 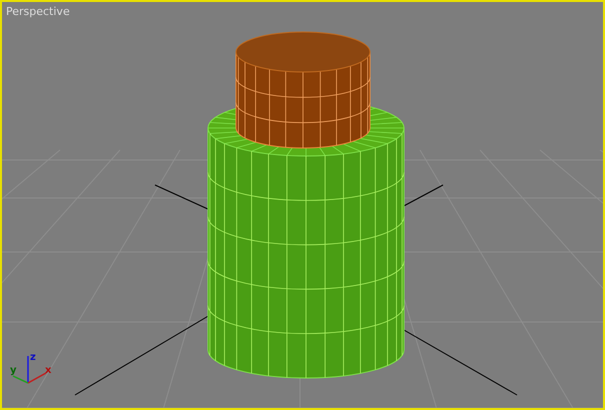 What do you see at coordinates (38, 11) in the screenshot?
I see `viewport-label: Perspective` at bounding box center [38, 11].